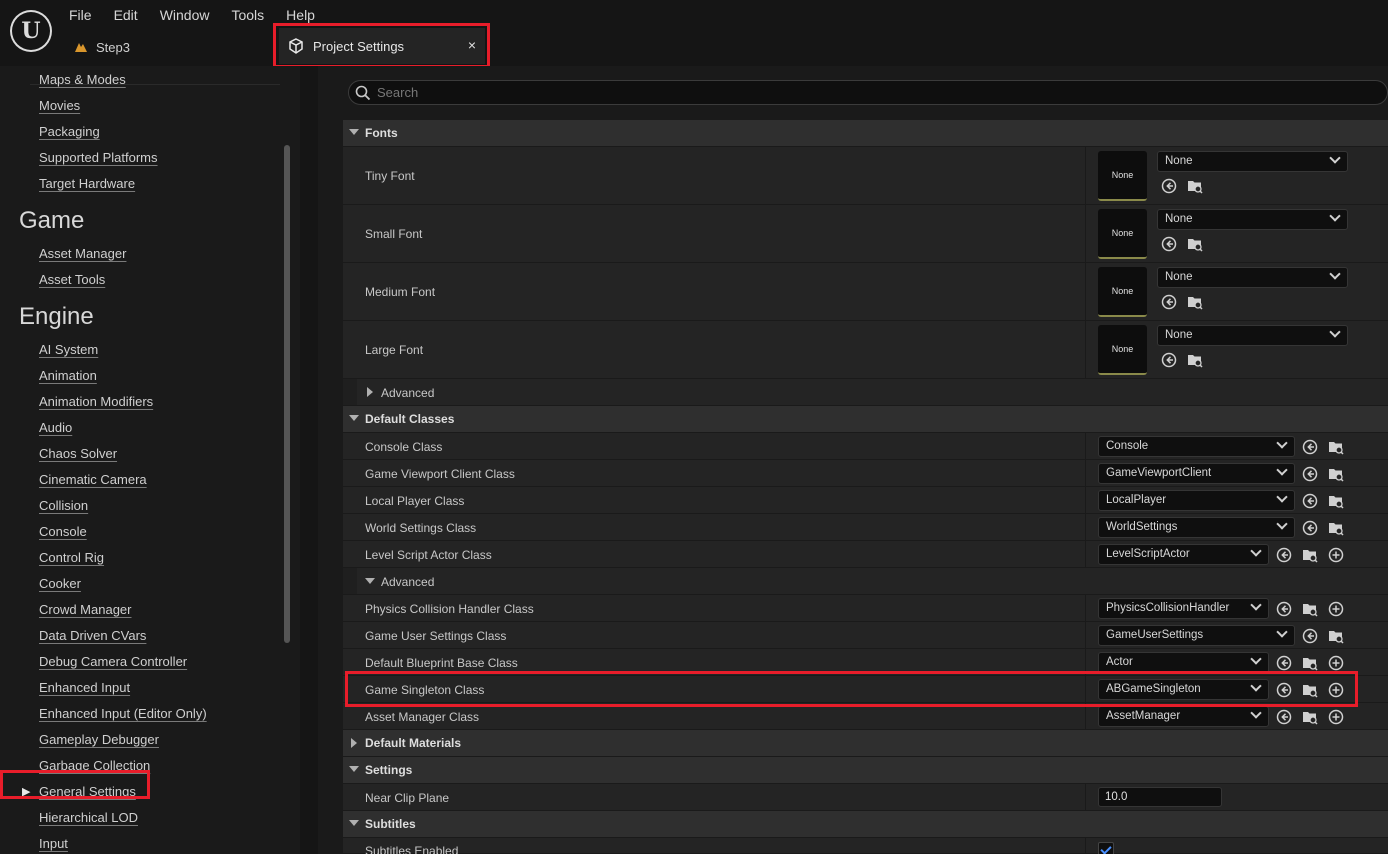  I want to click on subtitles-enabled-checkbox, so click(1106, 848).